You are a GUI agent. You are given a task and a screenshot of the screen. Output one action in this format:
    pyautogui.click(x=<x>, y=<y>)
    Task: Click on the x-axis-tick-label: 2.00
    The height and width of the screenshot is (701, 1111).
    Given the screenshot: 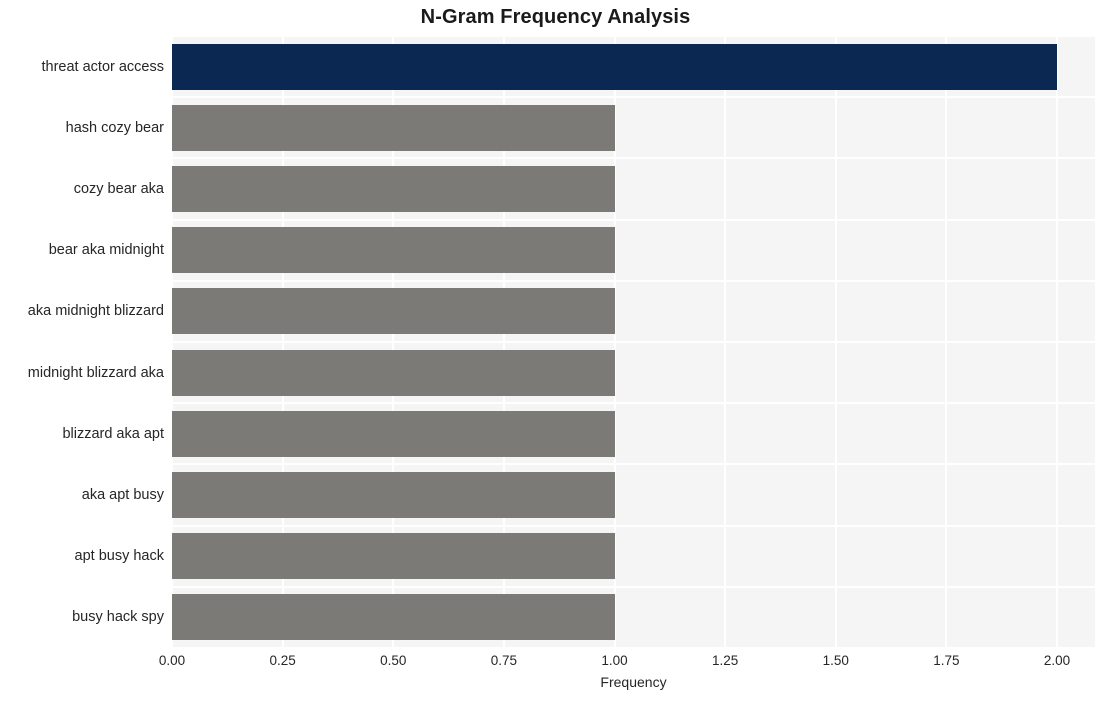 What is the action you would take?
    pyautogui.click(x=1057, y=660)
    